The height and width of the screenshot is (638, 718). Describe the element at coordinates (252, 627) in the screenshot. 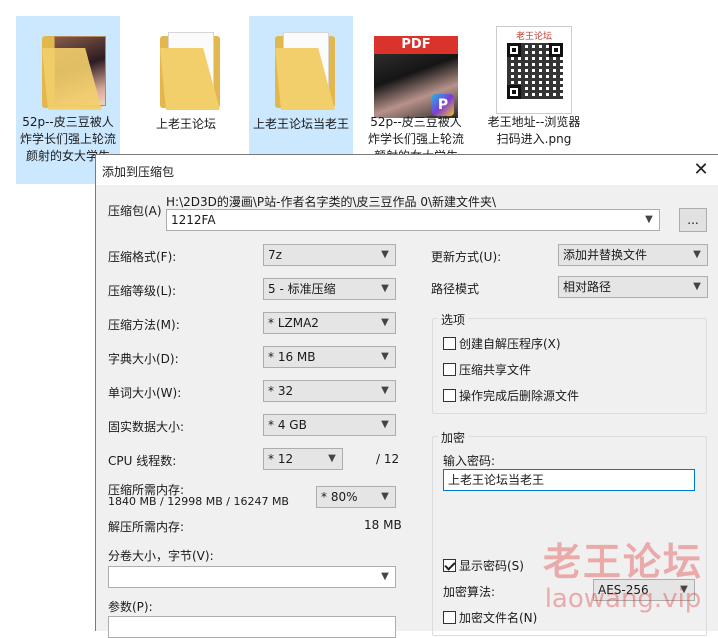

I see `params-input` at that location.